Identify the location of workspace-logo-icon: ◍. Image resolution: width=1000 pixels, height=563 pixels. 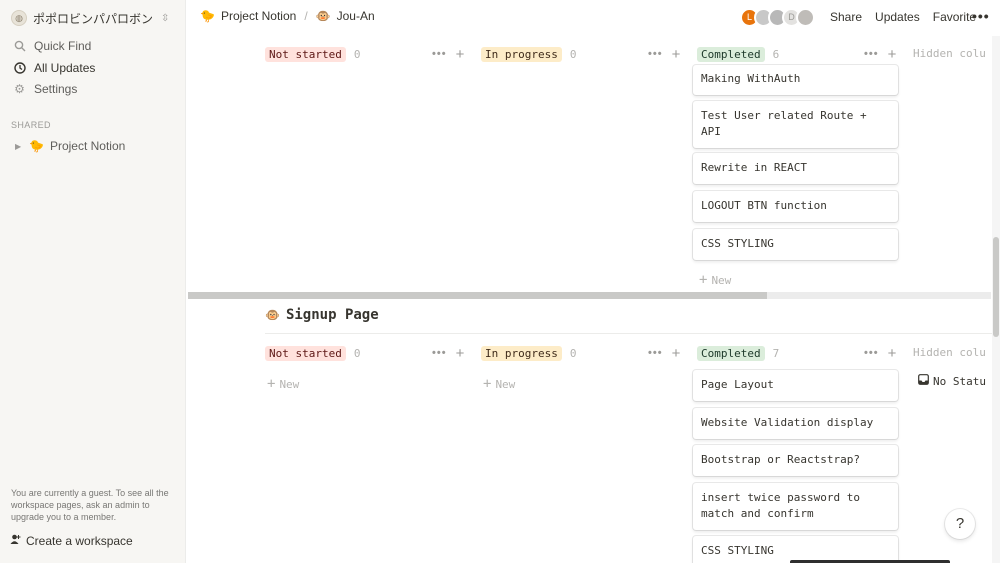
(19, 18).